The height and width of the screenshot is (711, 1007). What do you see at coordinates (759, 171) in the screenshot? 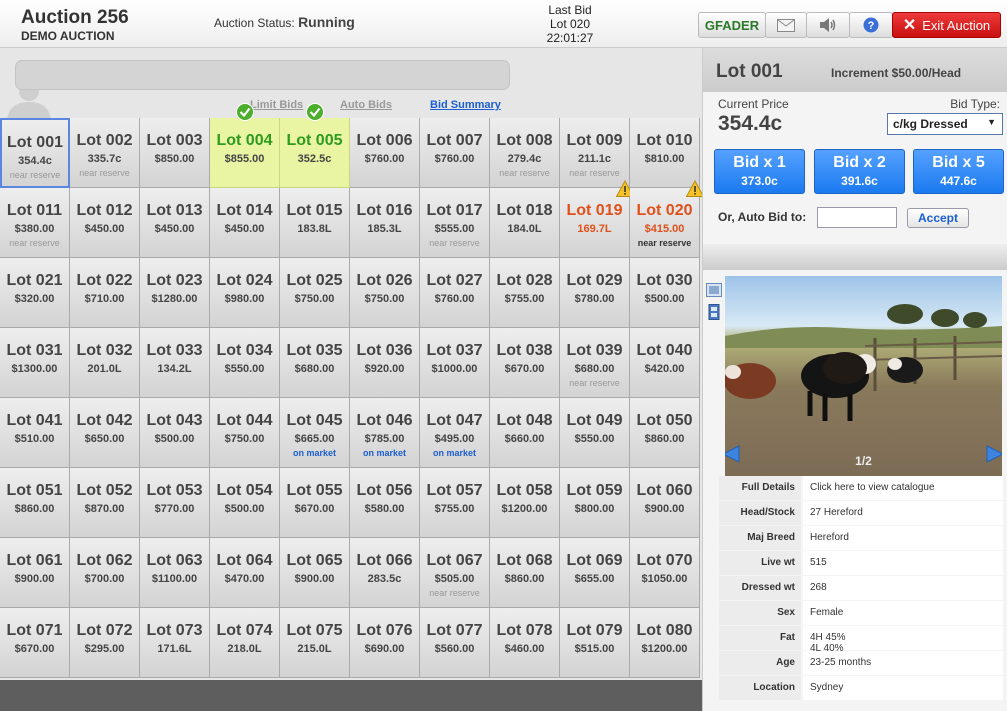
I see `bid-x1-button: Bid x 1 373.0c` at bounding box center [759, 171].